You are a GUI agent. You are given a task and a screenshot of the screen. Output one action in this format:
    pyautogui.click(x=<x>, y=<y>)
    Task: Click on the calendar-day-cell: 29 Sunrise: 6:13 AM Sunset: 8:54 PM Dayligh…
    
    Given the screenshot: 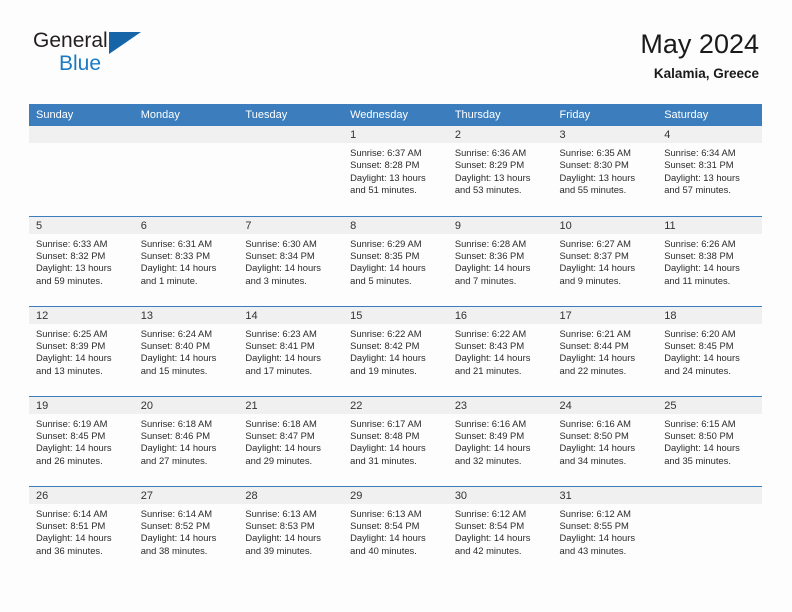 What is the action you would take?
    pyautogui.click(x=395, y=530)
    